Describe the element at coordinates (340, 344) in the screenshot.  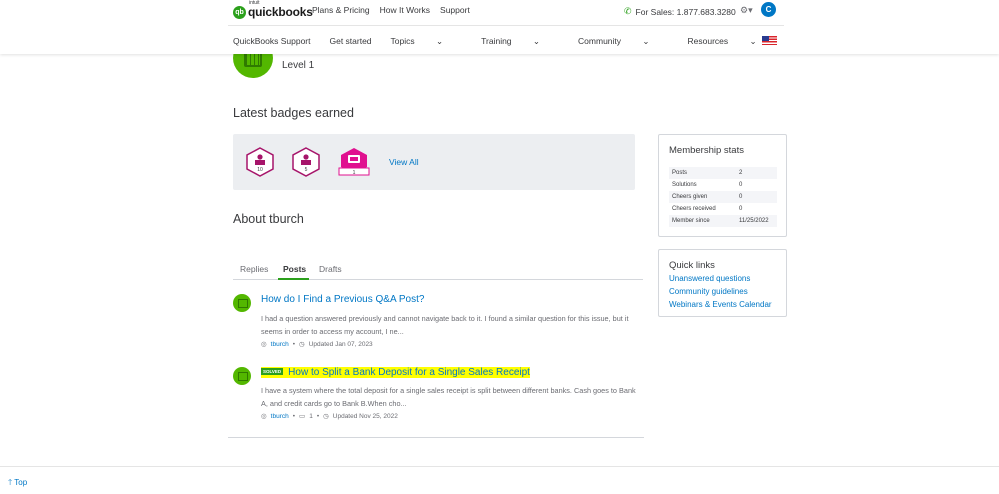
I see `post-updated: Updated Jan 07, 2023` at that location.